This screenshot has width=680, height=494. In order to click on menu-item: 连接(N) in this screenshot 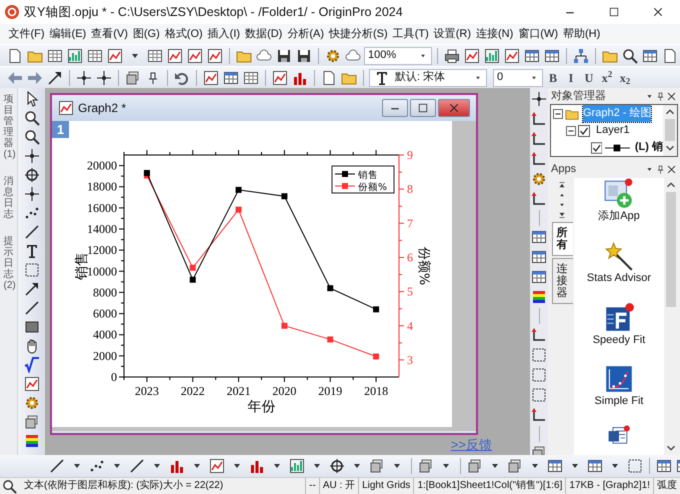, I will do `click(495, 34)`.